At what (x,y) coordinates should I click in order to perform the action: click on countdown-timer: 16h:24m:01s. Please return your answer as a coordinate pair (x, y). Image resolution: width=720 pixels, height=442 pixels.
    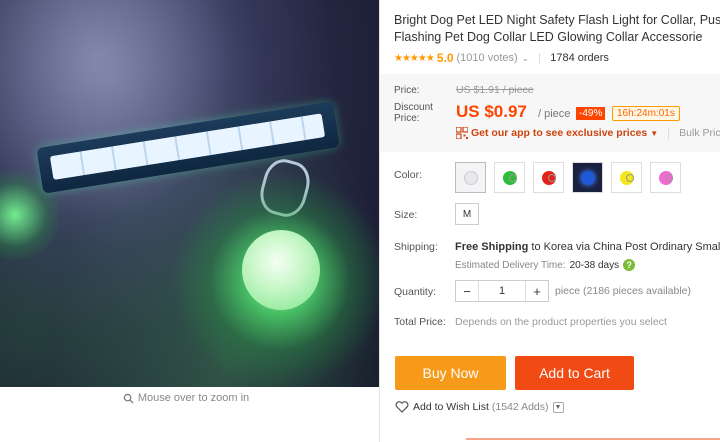
    Looking at the image, I should click on (646, 113).